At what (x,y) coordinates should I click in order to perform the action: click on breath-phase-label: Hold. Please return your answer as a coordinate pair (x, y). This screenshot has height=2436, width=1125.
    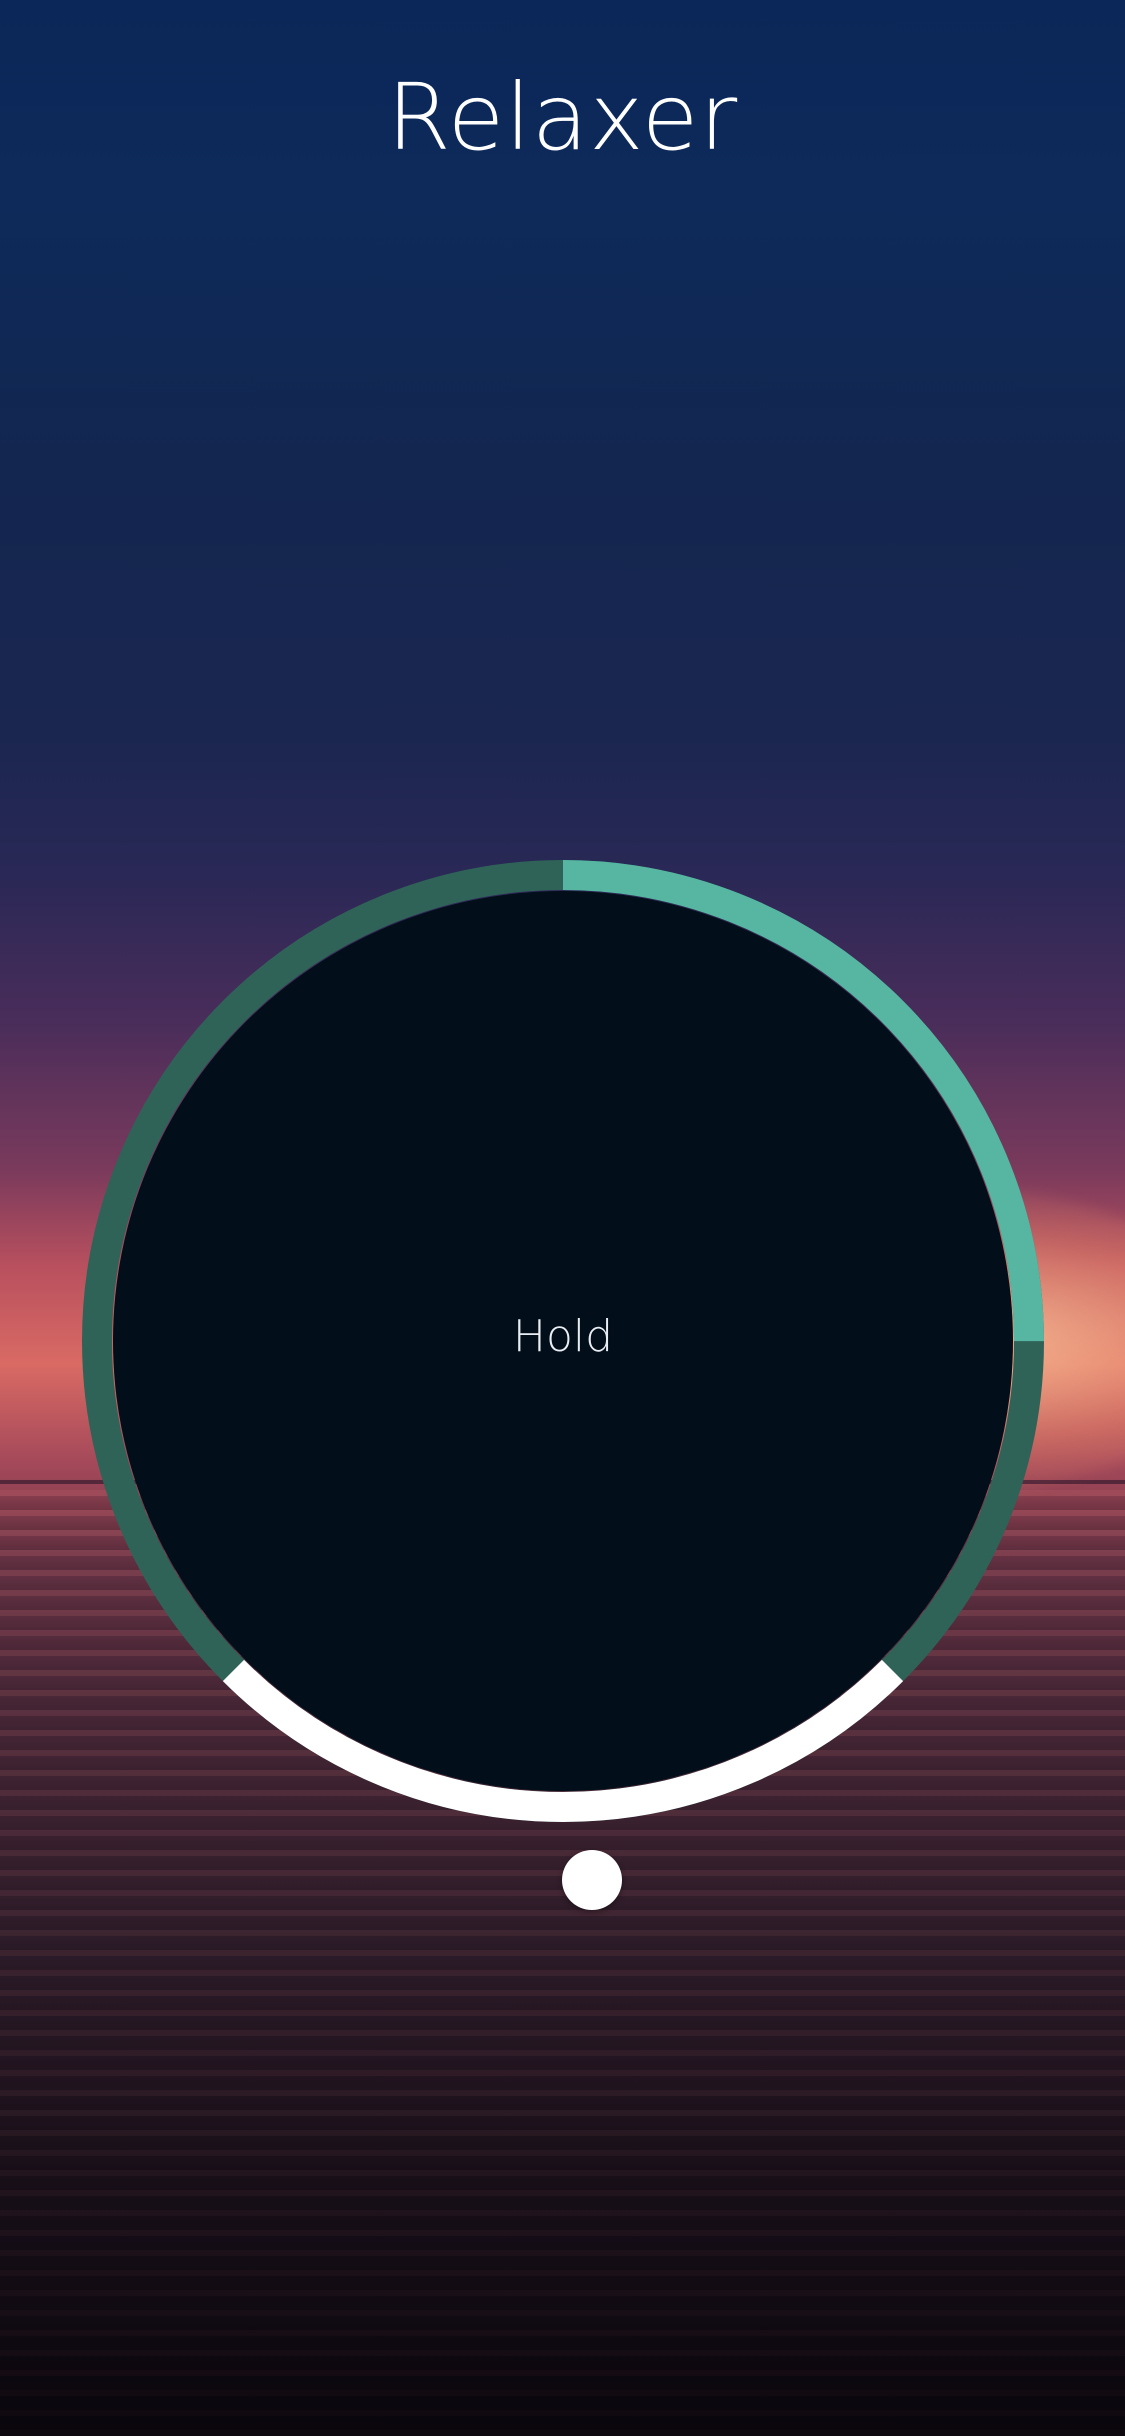
    Looking at the image, I should click on (563, 1336).